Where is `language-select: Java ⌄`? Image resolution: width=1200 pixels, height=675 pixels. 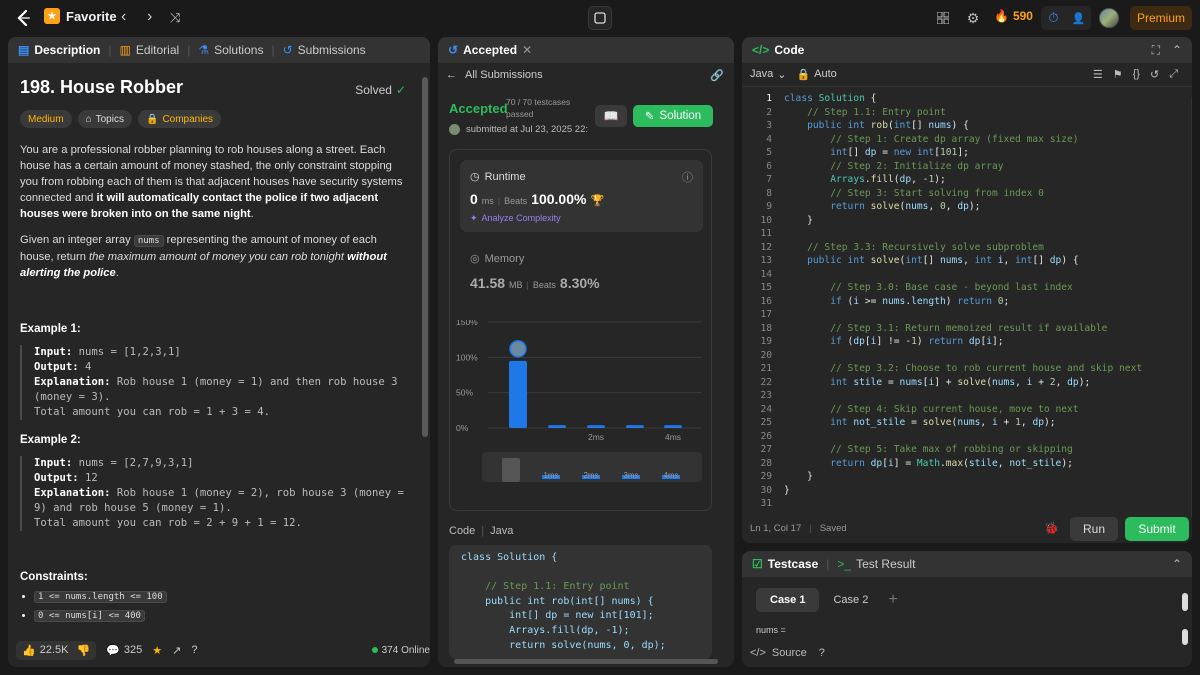
language-select: Java ⌄ is located at coordinates (768, 74).